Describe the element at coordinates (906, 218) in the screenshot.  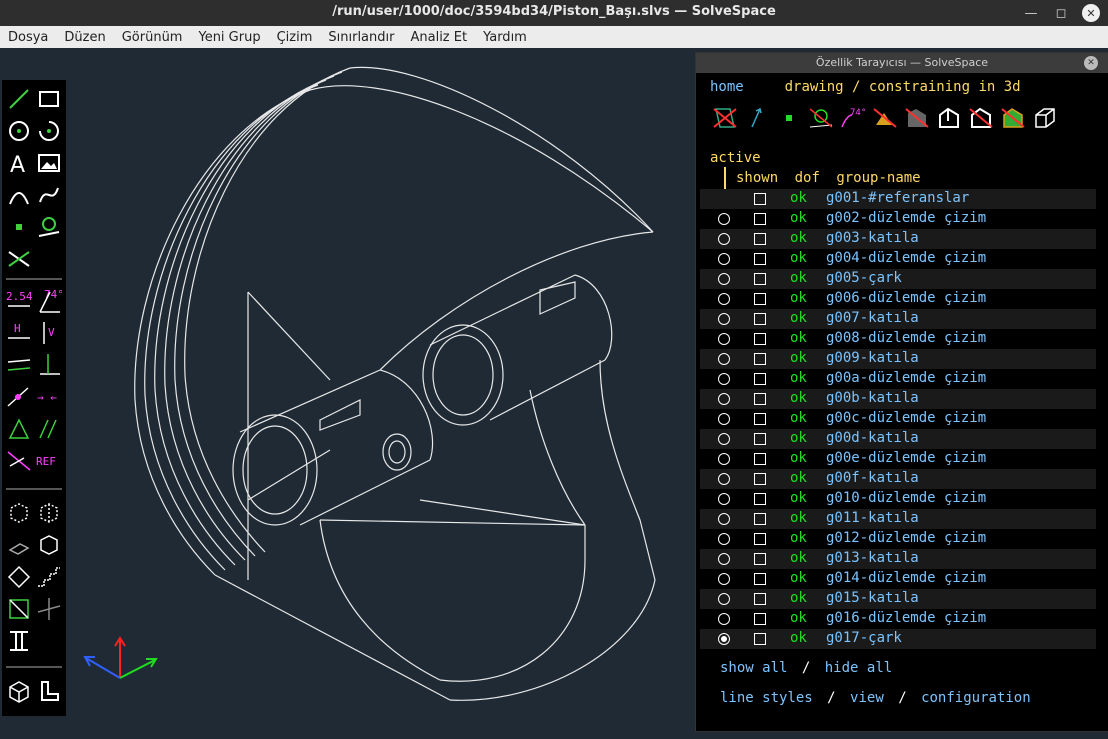
I see `group-name-link: g002-düzlemde çizim` at that location.